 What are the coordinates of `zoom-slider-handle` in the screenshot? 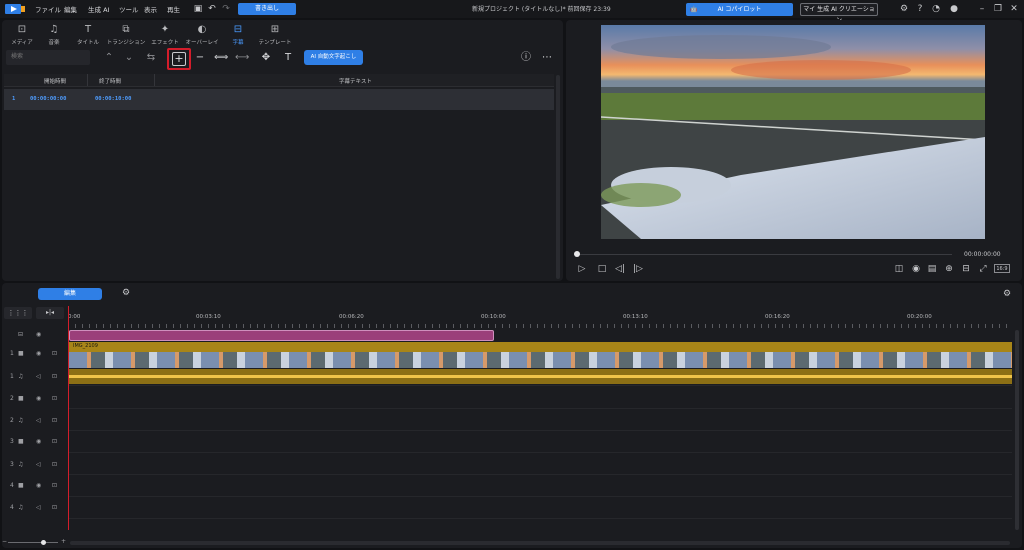 It's located at (43, 542).